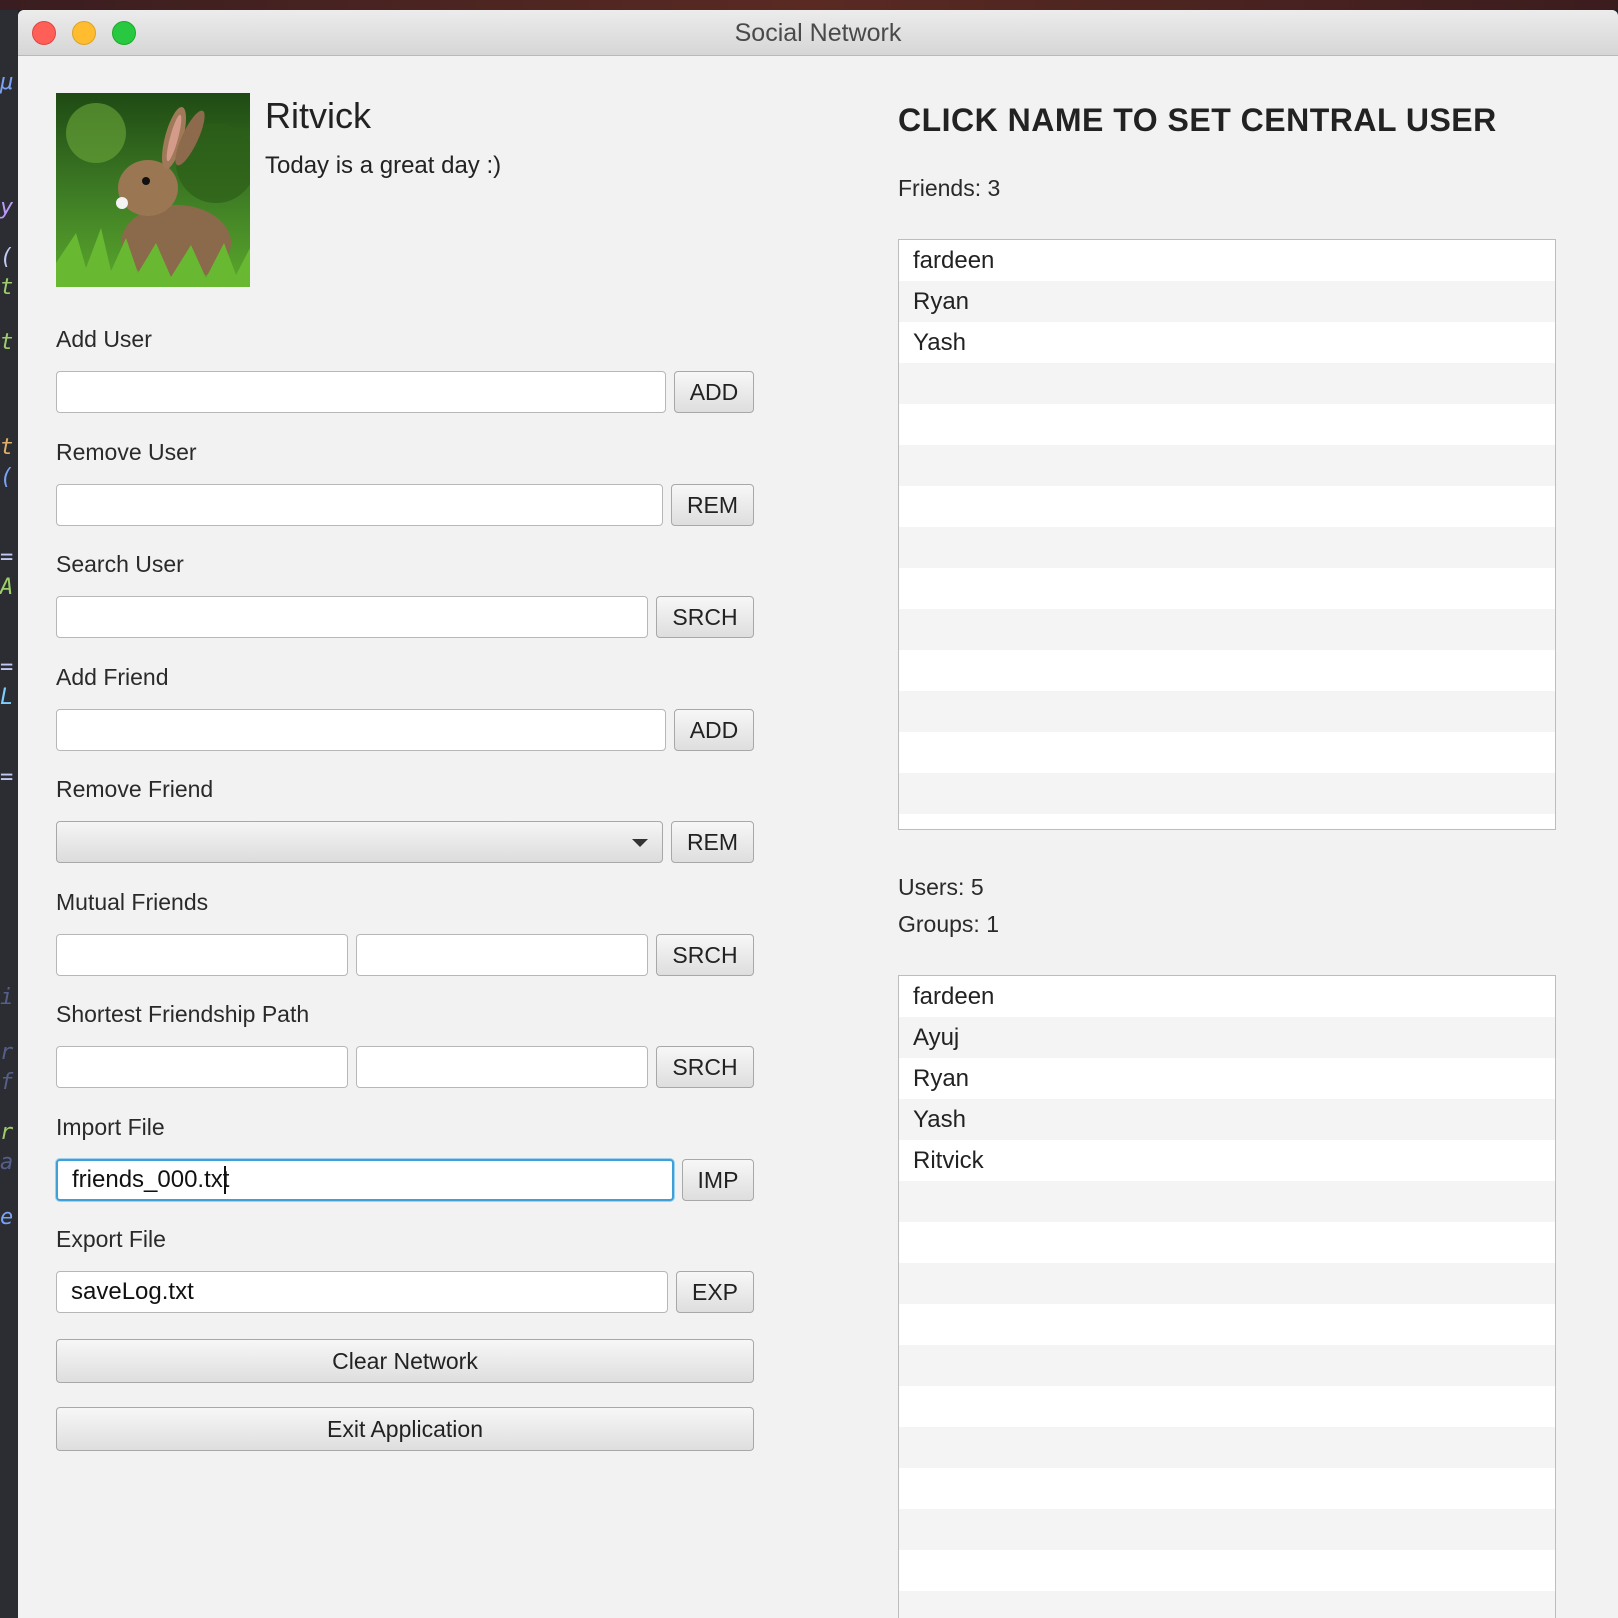  I want to click on chevron-down-icon, so click(640, 843).